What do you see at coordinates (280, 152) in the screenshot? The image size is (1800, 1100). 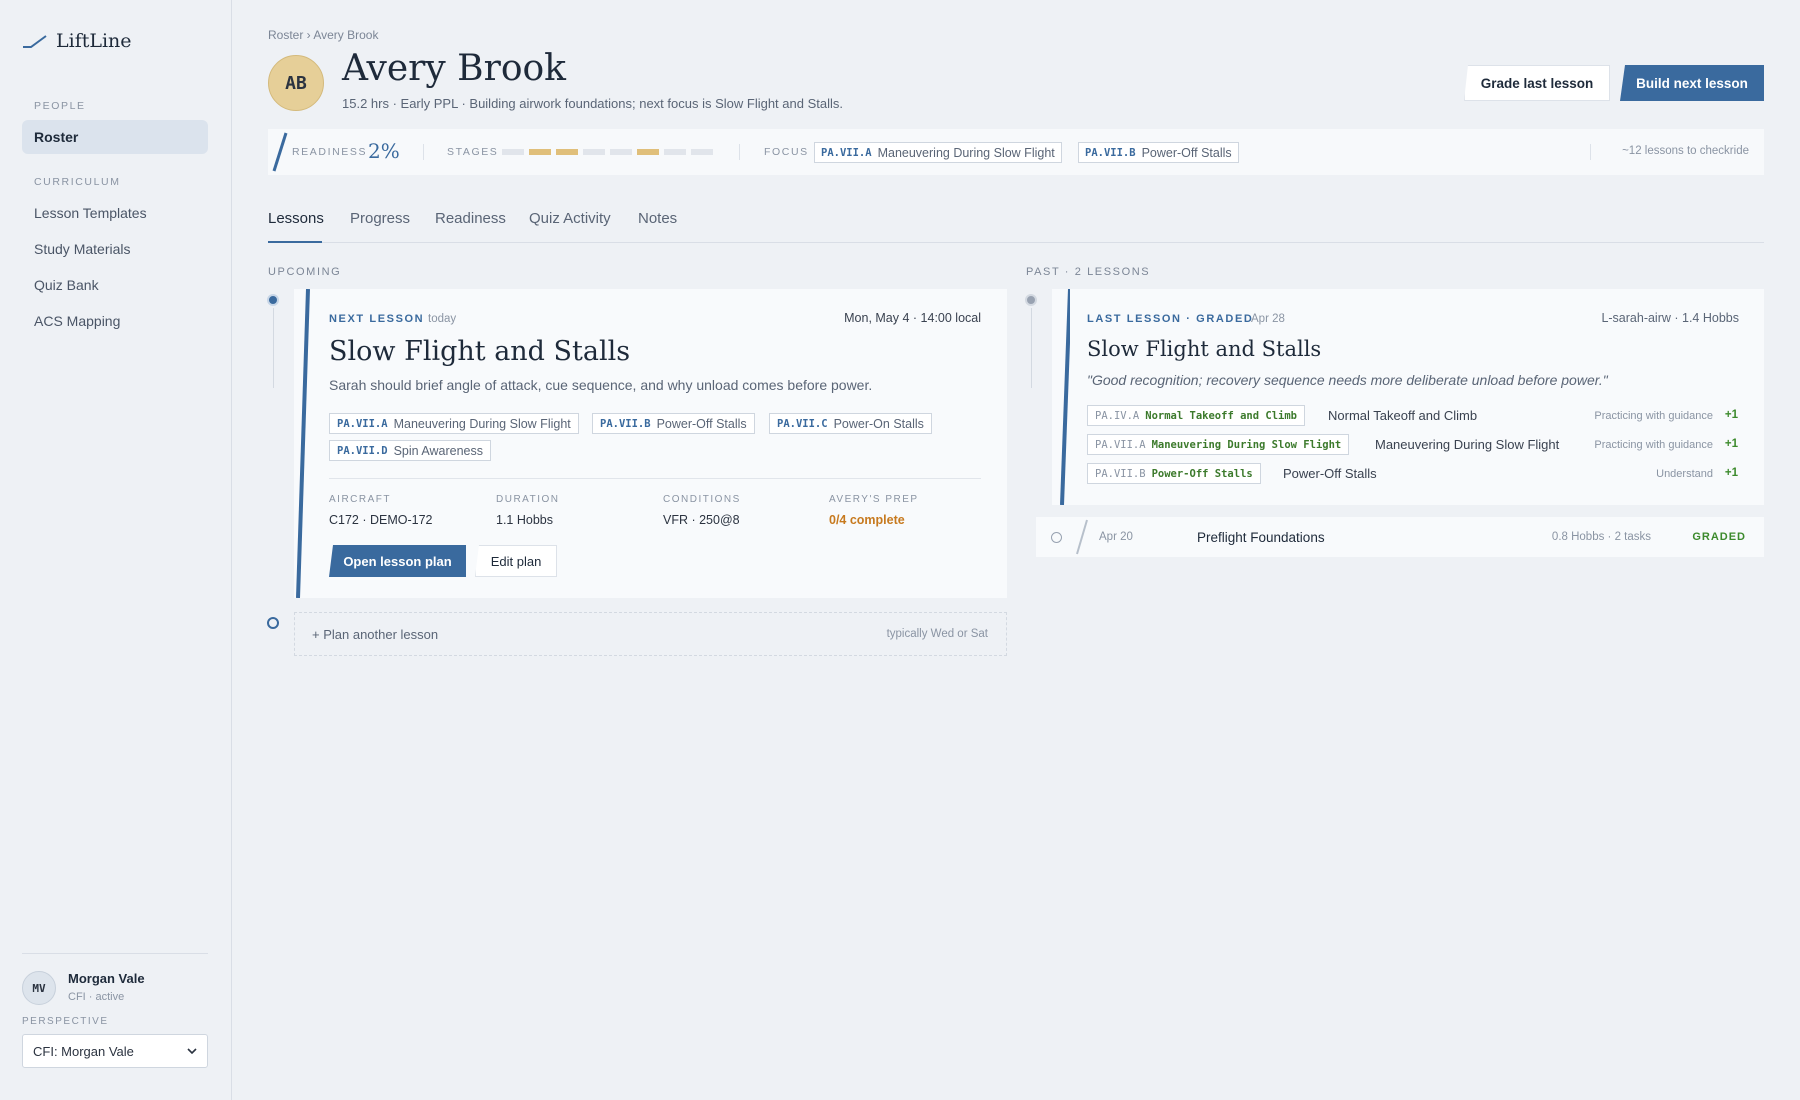 I see `slash-accent-icon` at bounding box center [280, 152].